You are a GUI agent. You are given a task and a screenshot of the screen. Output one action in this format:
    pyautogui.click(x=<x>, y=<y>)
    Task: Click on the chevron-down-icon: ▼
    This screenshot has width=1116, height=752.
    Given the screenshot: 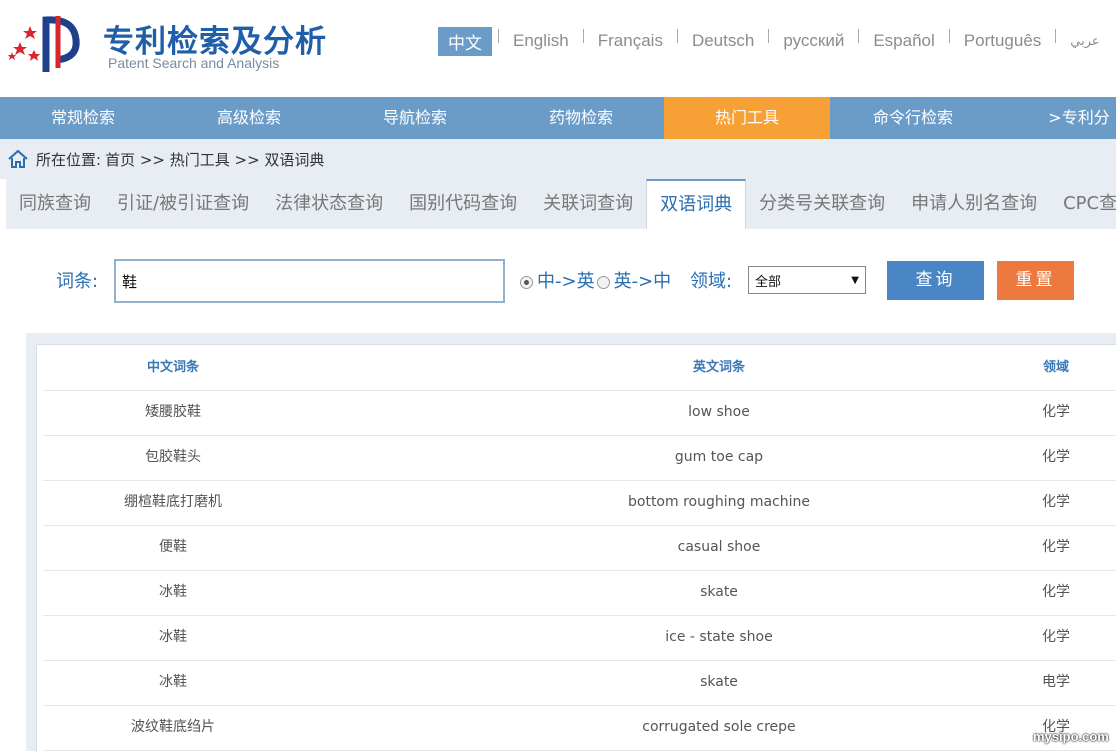 What is the action you would take?
    pyautogui.click(x=855, y=280)
    